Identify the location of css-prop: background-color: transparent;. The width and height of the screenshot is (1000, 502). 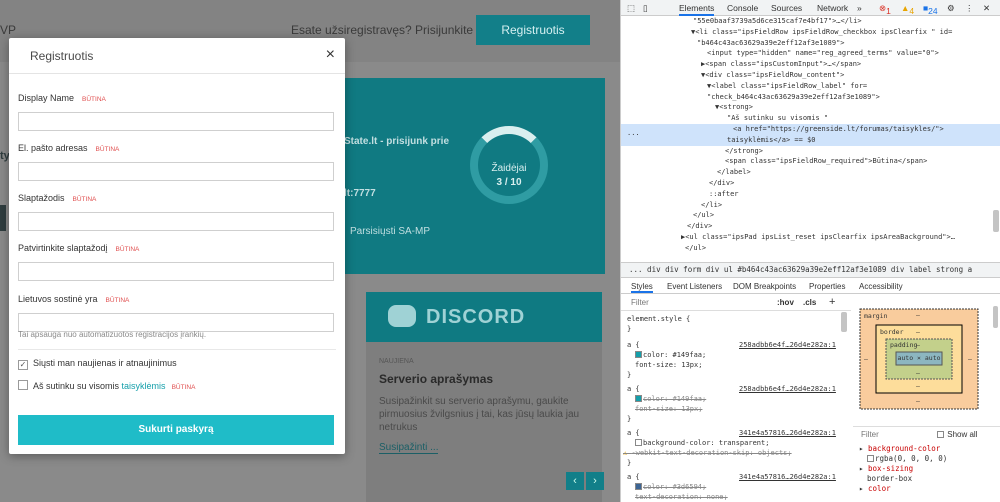
(702, 443).